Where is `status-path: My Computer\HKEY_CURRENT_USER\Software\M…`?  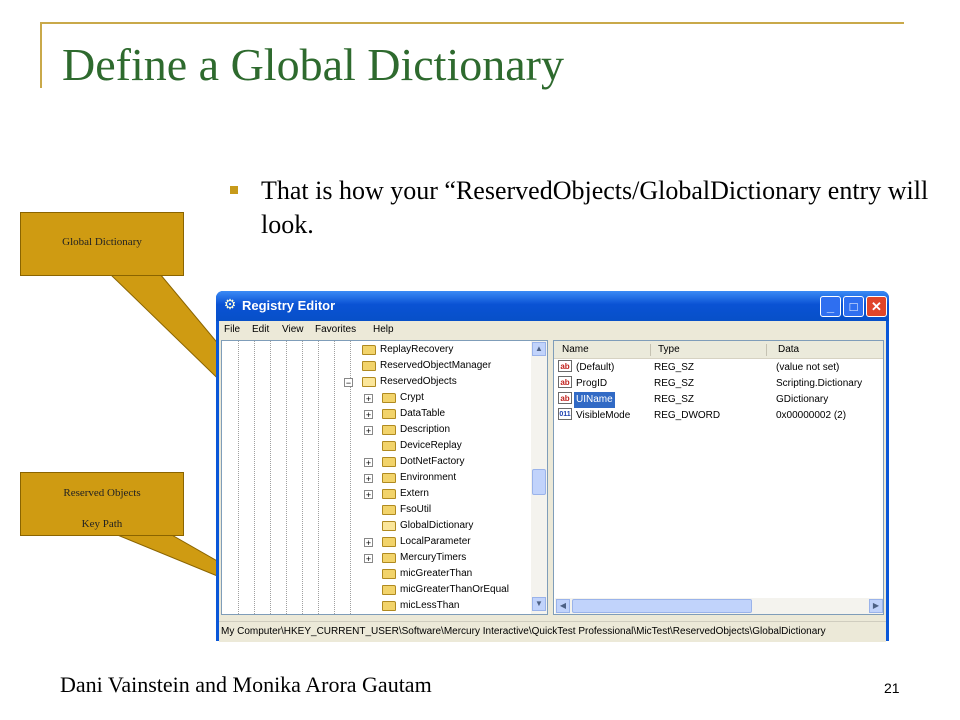 status-path: My Computer\HKEY_CURRENT_USER\Software\M… is located at coordinates (523, 631).